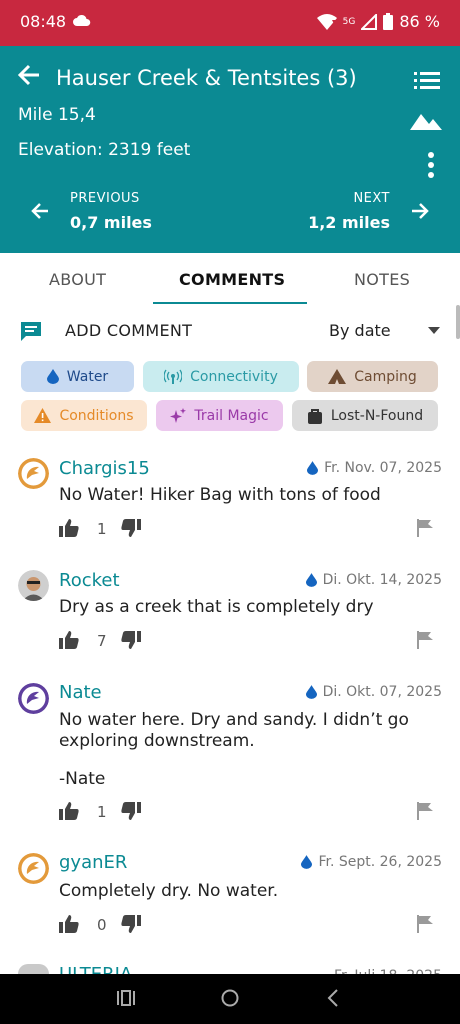 This screenshot has width=460, height=1024. I want to click on status-time: 08:48, so click(43, 21).